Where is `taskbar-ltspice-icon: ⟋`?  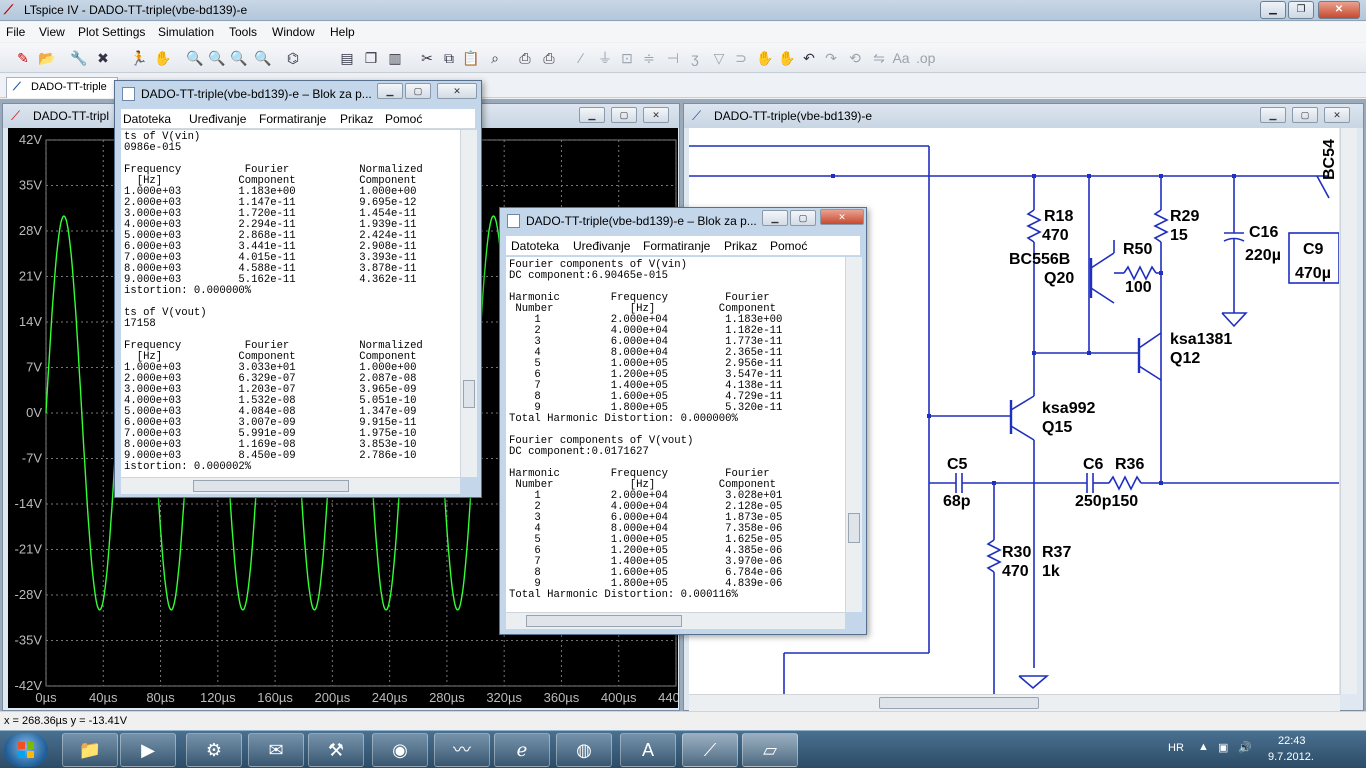 taskbar-ltspice-icon: ⟋ is located at coordinates (710, 750).